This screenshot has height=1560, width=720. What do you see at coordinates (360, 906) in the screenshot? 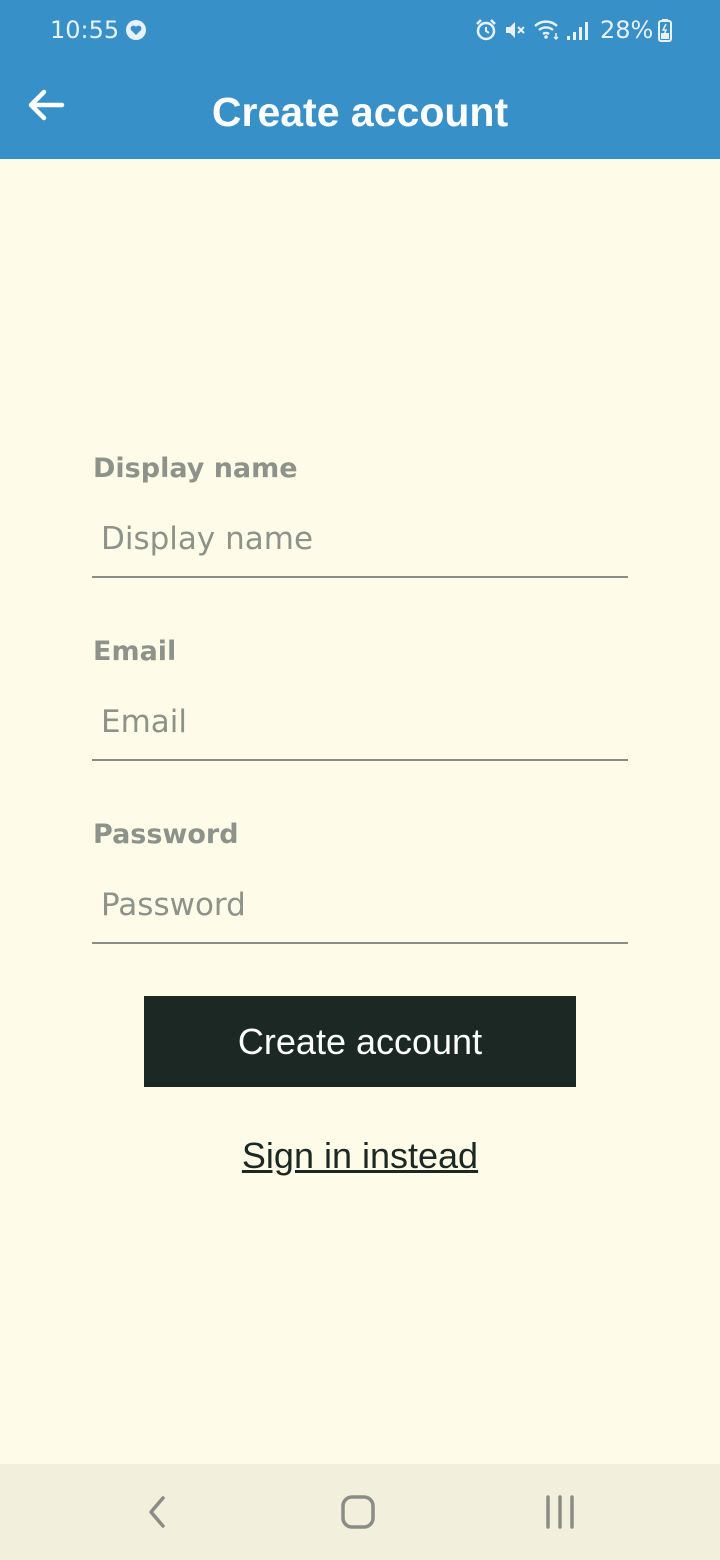
I see `password-input` at bounding box center [360, 906].